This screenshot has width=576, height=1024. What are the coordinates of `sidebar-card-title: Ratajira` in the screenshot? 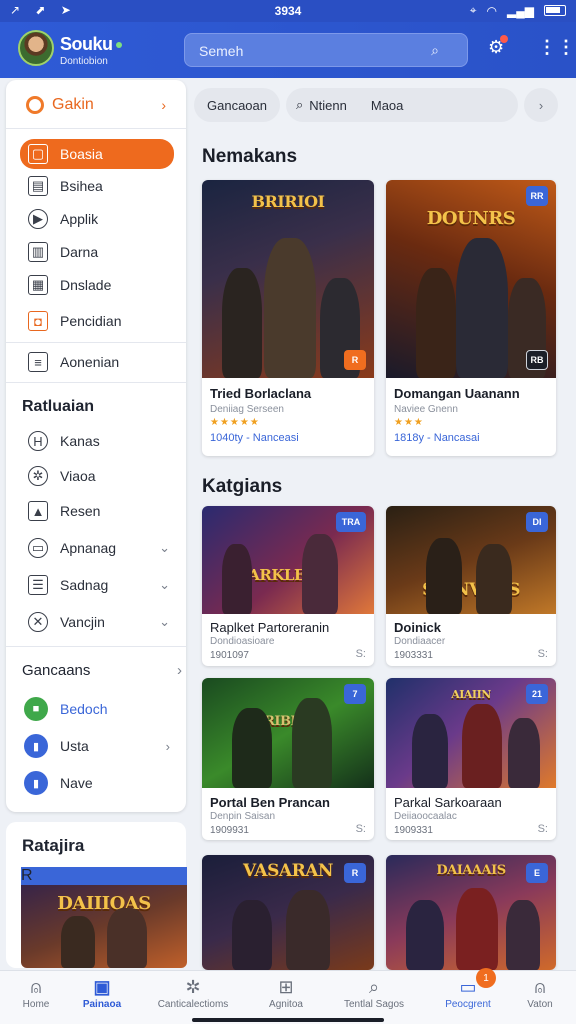 It's located at (53, 845).